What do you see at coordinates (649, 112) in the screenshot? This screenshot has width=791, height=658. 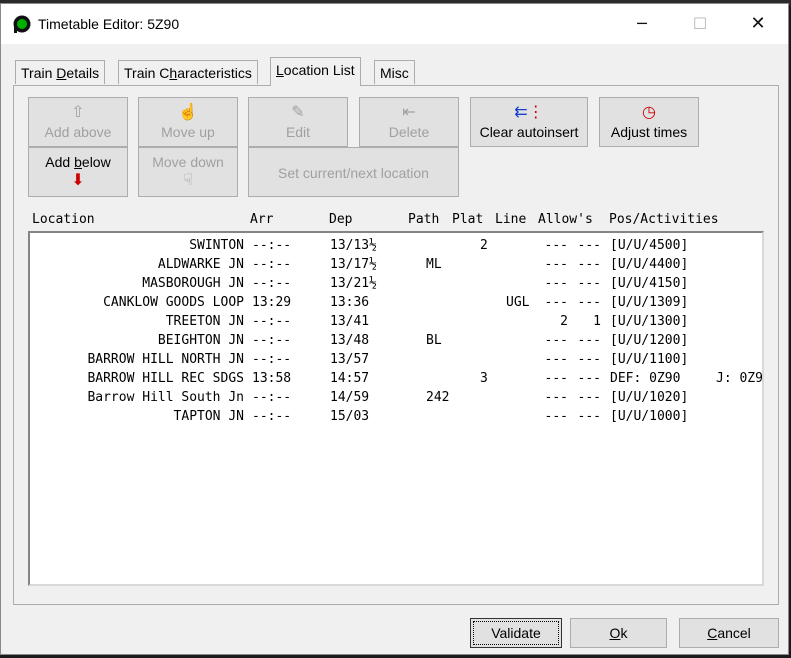 I see `clock-icon: ◷` at bounding box center [649, 112].